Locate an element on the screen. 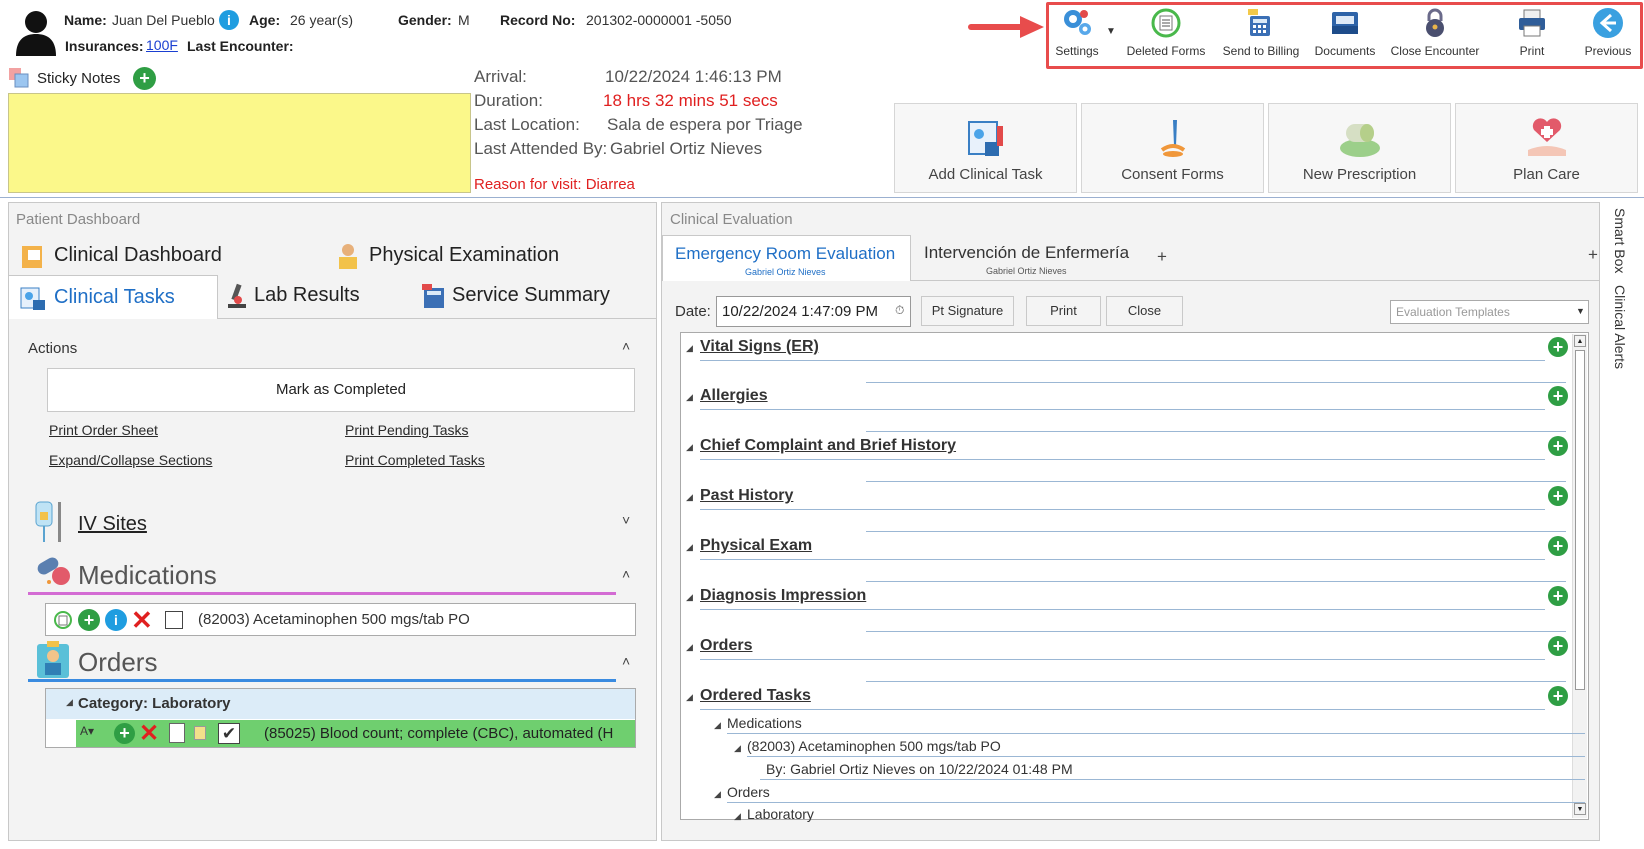  smart-box-tab: Smart Box is located at coordinates (1624, 244).